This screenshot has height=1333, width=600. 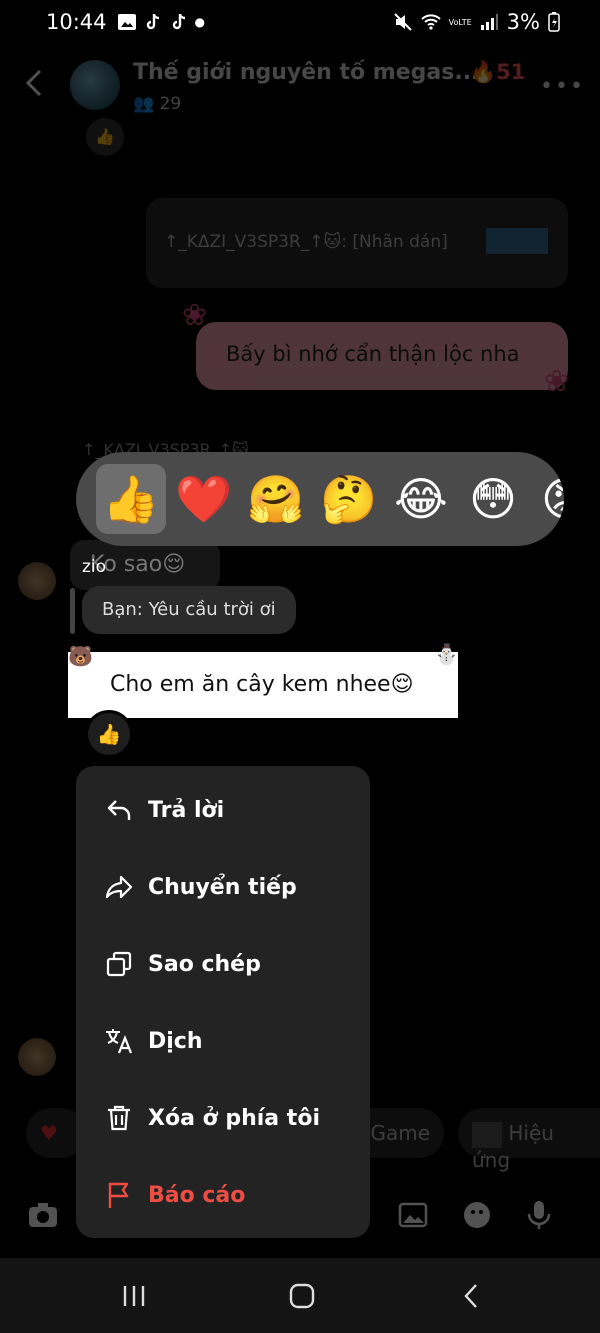 What do you see at coordinates (300, 22) in the screenshot?
I see `status-bar: 10:44 ● VoLTE 3%` at bounding box center [300, 22].